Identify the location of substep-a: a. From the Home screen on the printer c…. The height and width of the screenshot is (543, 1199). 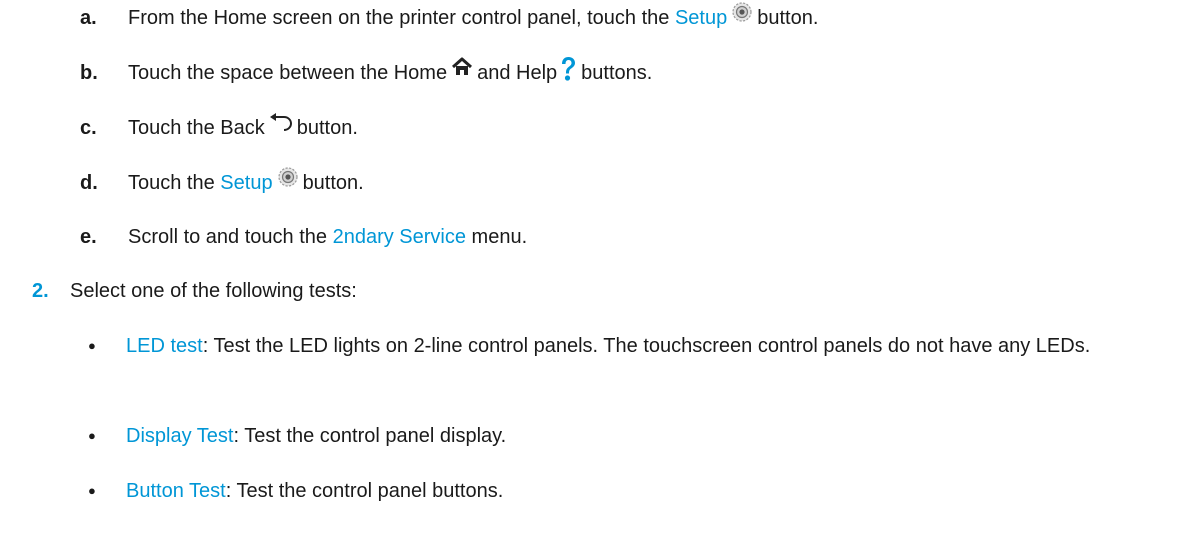
(449, 17).